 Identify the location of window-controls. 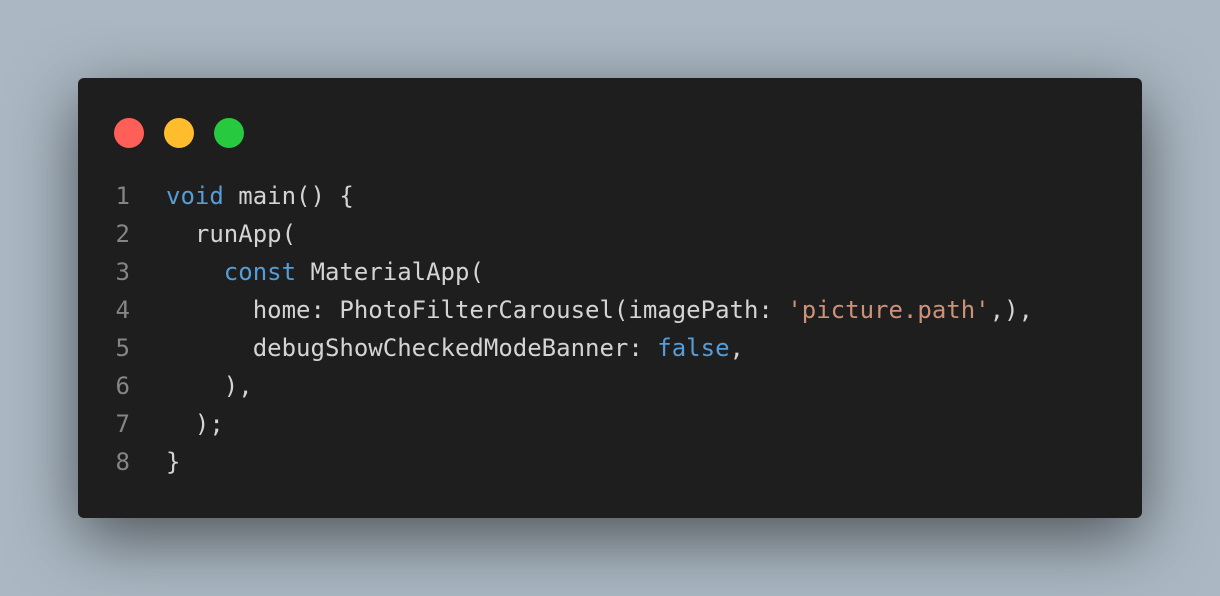
(179, 133).